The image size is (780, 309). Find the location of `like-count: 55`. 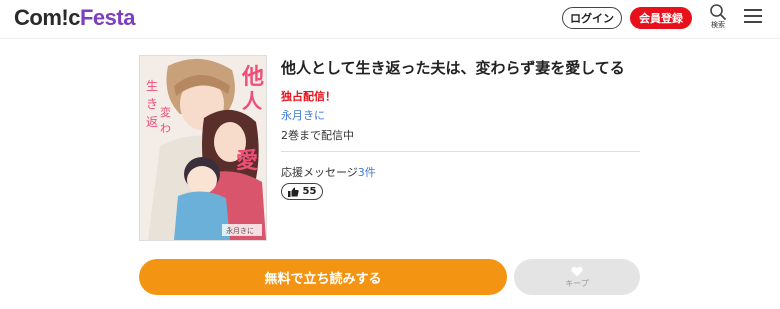

like-count: 55 is located at coordinates (309, 191).